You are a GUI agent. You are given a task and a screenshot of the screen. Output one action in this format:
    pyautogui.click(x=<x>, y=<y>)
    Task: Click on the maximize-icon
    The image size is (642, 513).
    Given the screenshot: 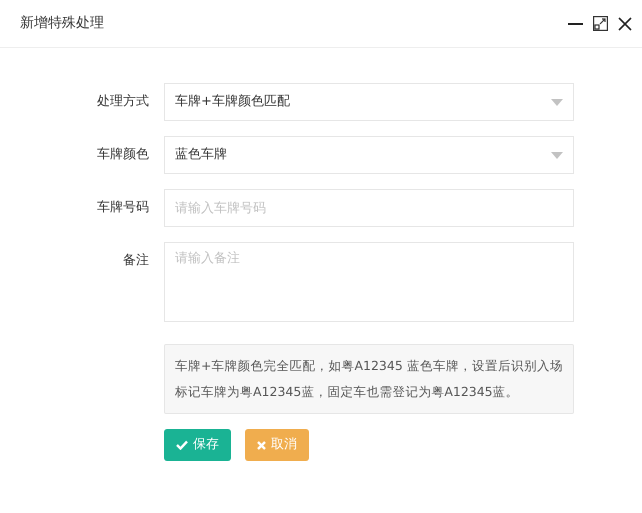 What is the action you would take?
    pyautogui.click(x=600, y=23)
    